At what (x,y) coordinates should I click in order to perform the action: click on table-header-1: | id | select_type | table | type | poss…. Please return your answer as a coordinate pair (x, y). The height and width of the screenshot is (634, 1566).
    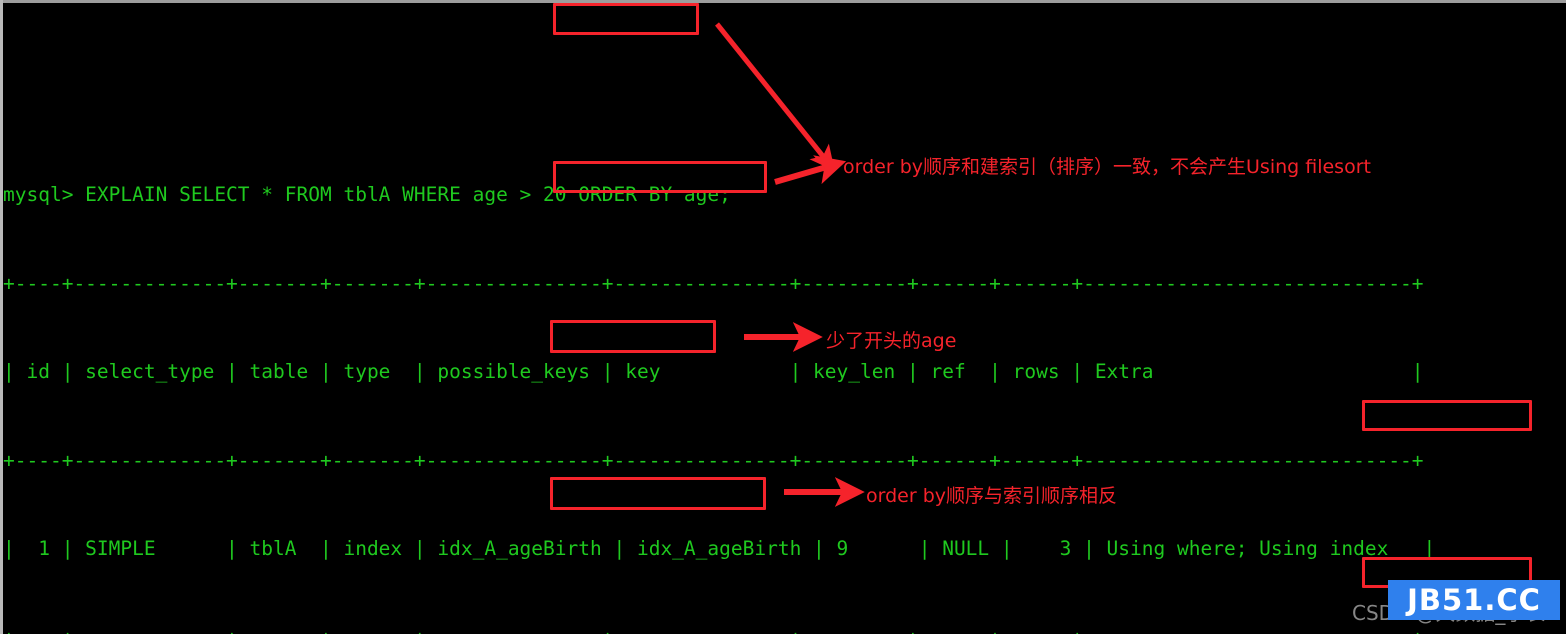
    Looking at the image, I should click on (713, 371).